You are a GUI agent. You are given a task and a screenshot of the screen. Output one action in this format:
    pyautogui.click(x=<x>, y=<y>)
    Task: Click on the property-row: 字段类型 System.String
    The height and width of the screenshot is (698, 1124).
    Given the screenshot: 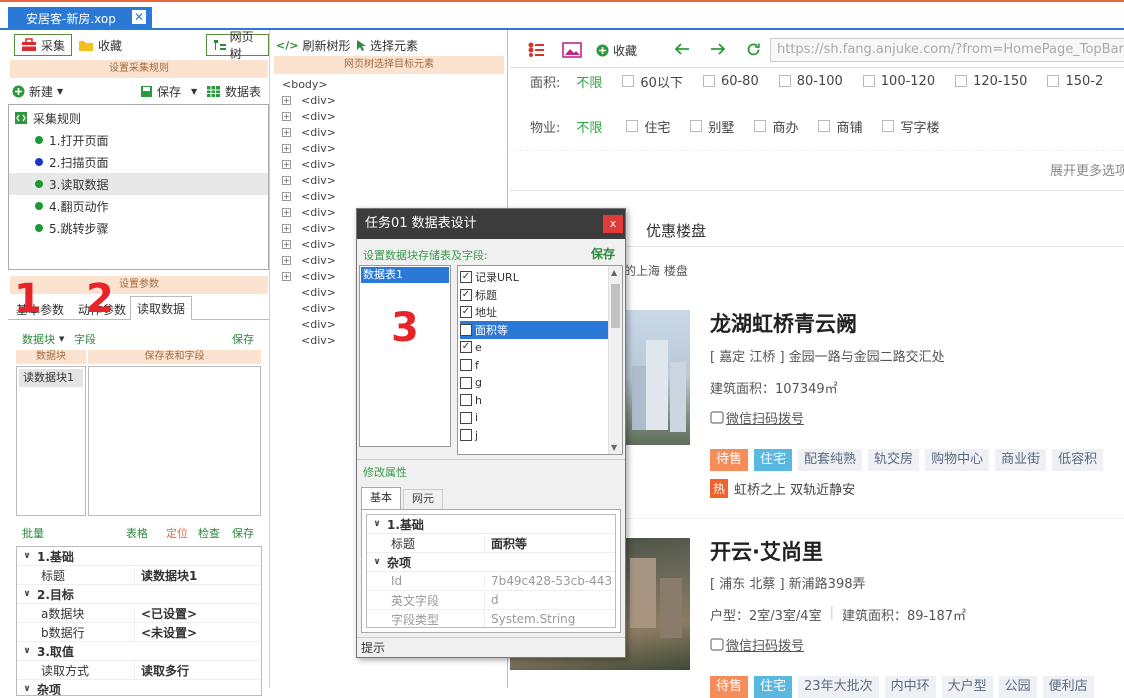 What is the action you would take?
    pyautogui.click(x=491, y=618)
    